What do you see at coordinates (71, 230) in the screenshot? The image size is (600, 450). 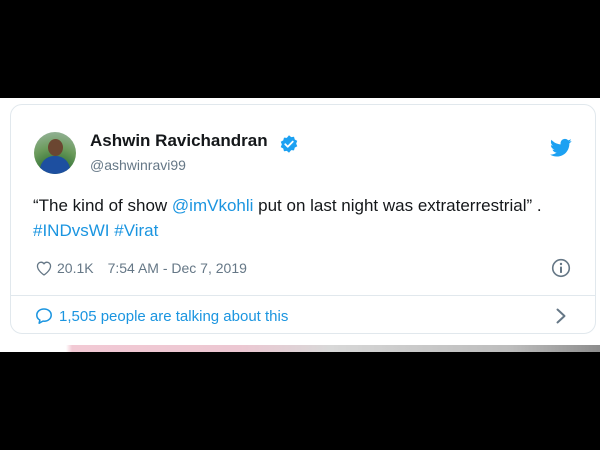 I see `hashtag-link: #INDvsWI` at bounding box center [71, 230].